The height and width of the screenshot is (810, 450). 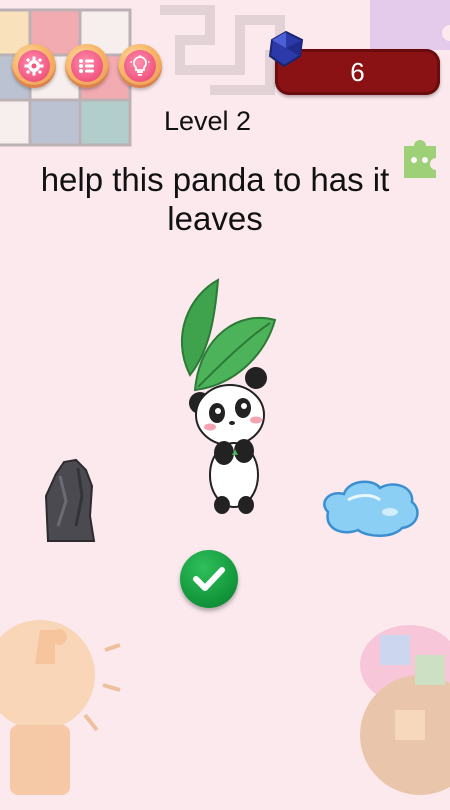 I want to click on lightbulb-icon, so click(x=140, y=65).